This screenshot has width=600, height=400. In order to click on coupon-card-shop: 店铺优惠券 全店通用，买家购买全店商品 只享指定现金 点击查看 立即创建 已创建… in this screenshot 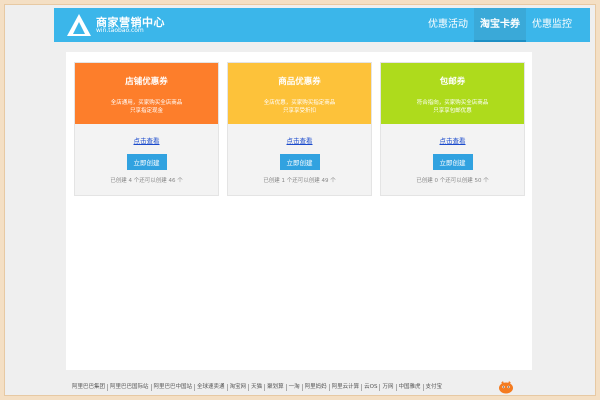, I will do `click(146, 129)`.